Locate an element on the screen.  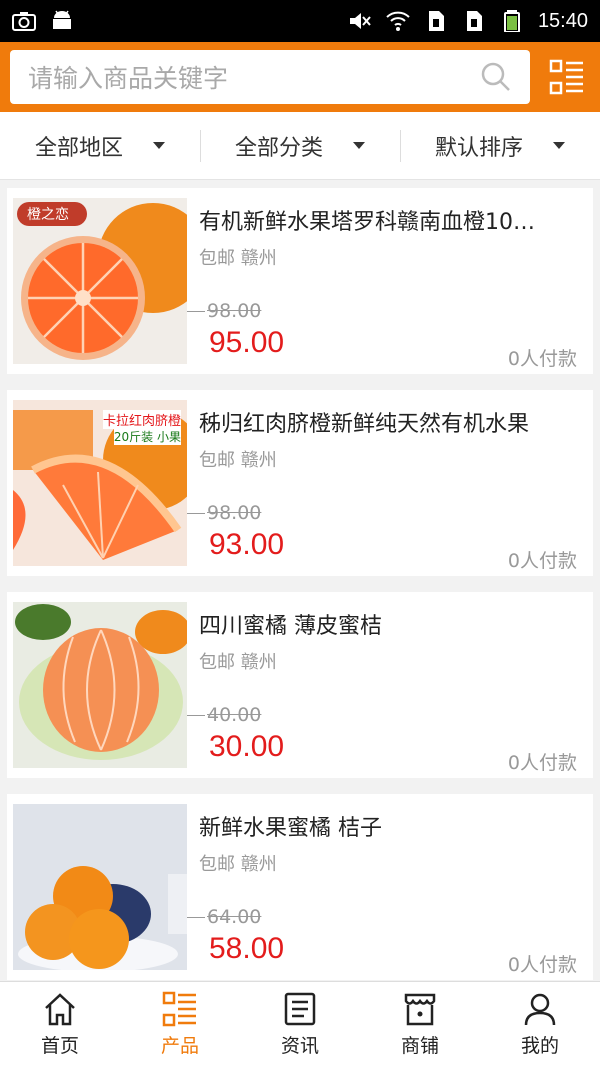
product-price: 58.00 is located at coordinates (247, 948).